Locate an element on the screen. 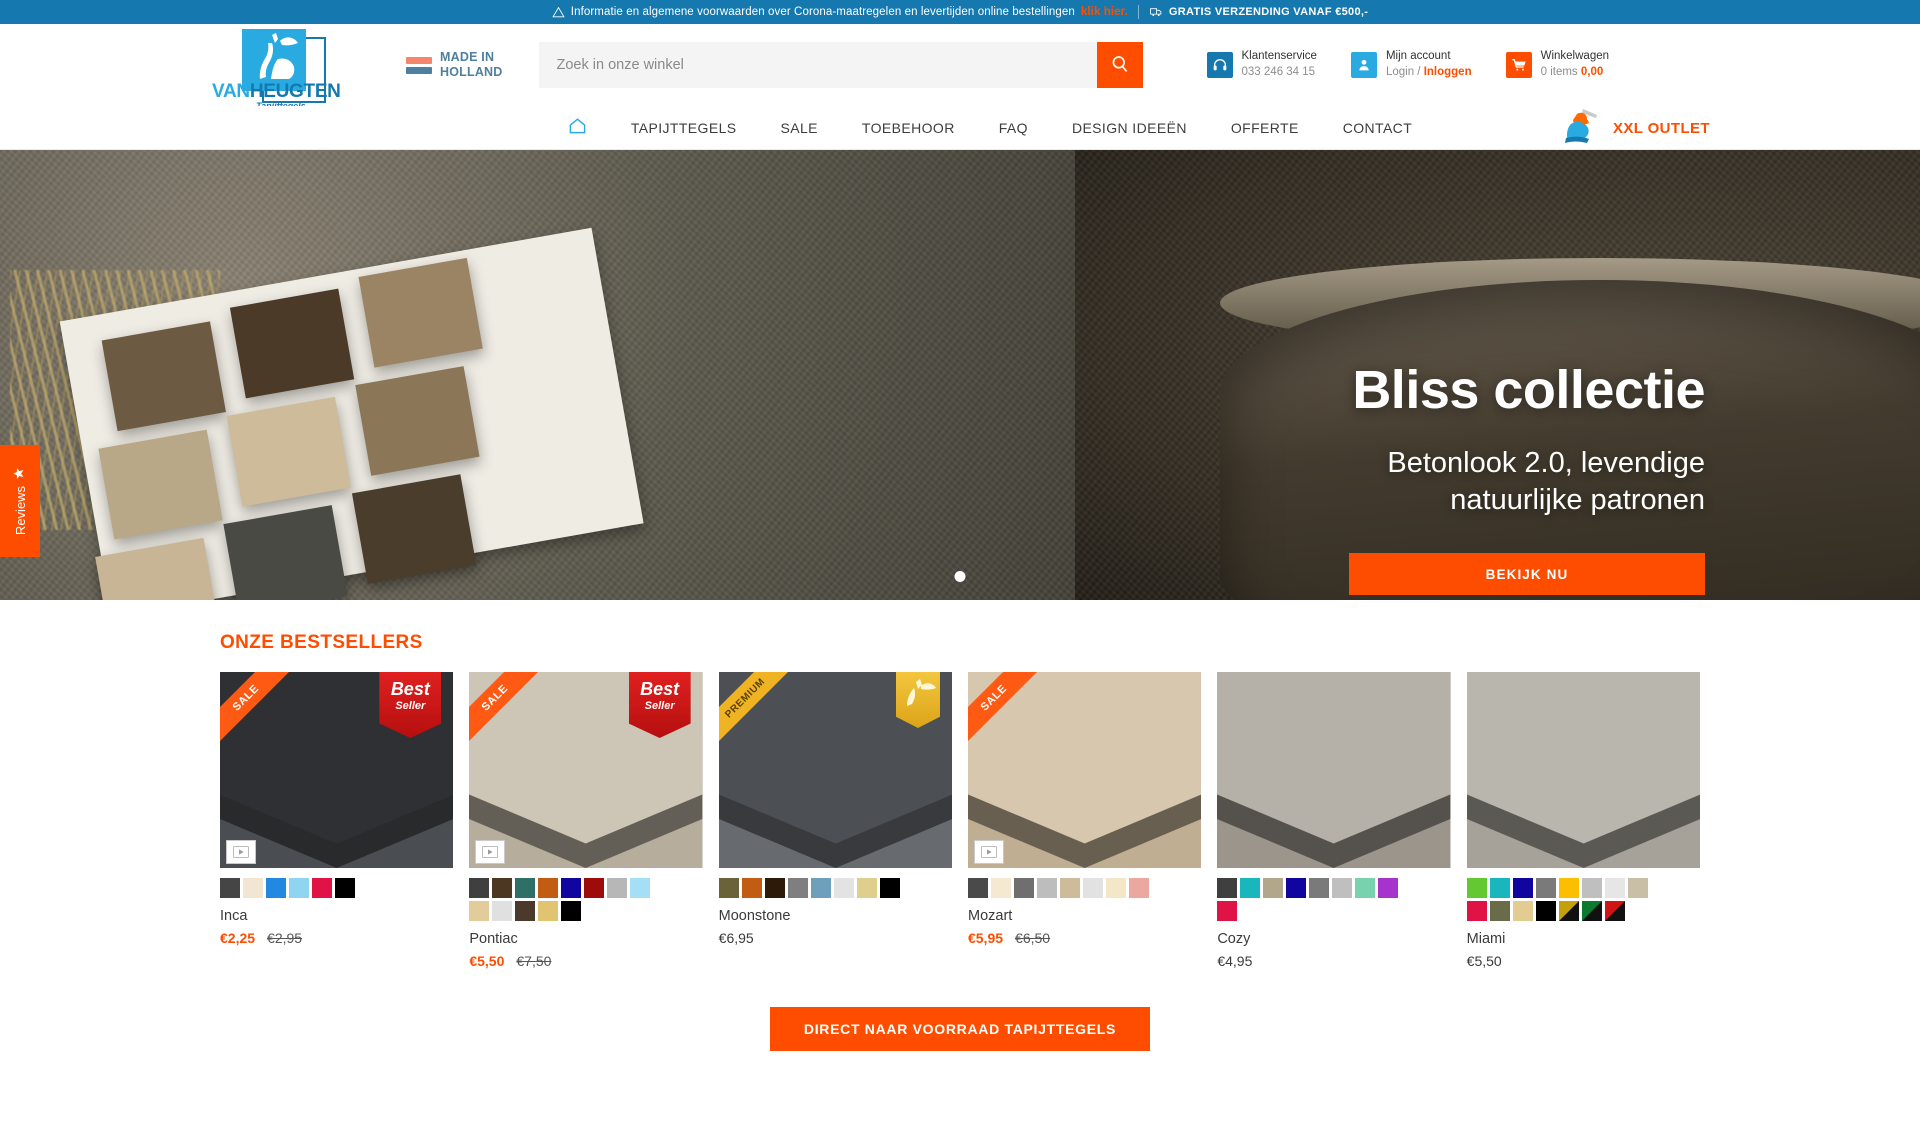 This screenshot has height=1141, width=1920. product-name: Inca is located at coordinates (336, 916).